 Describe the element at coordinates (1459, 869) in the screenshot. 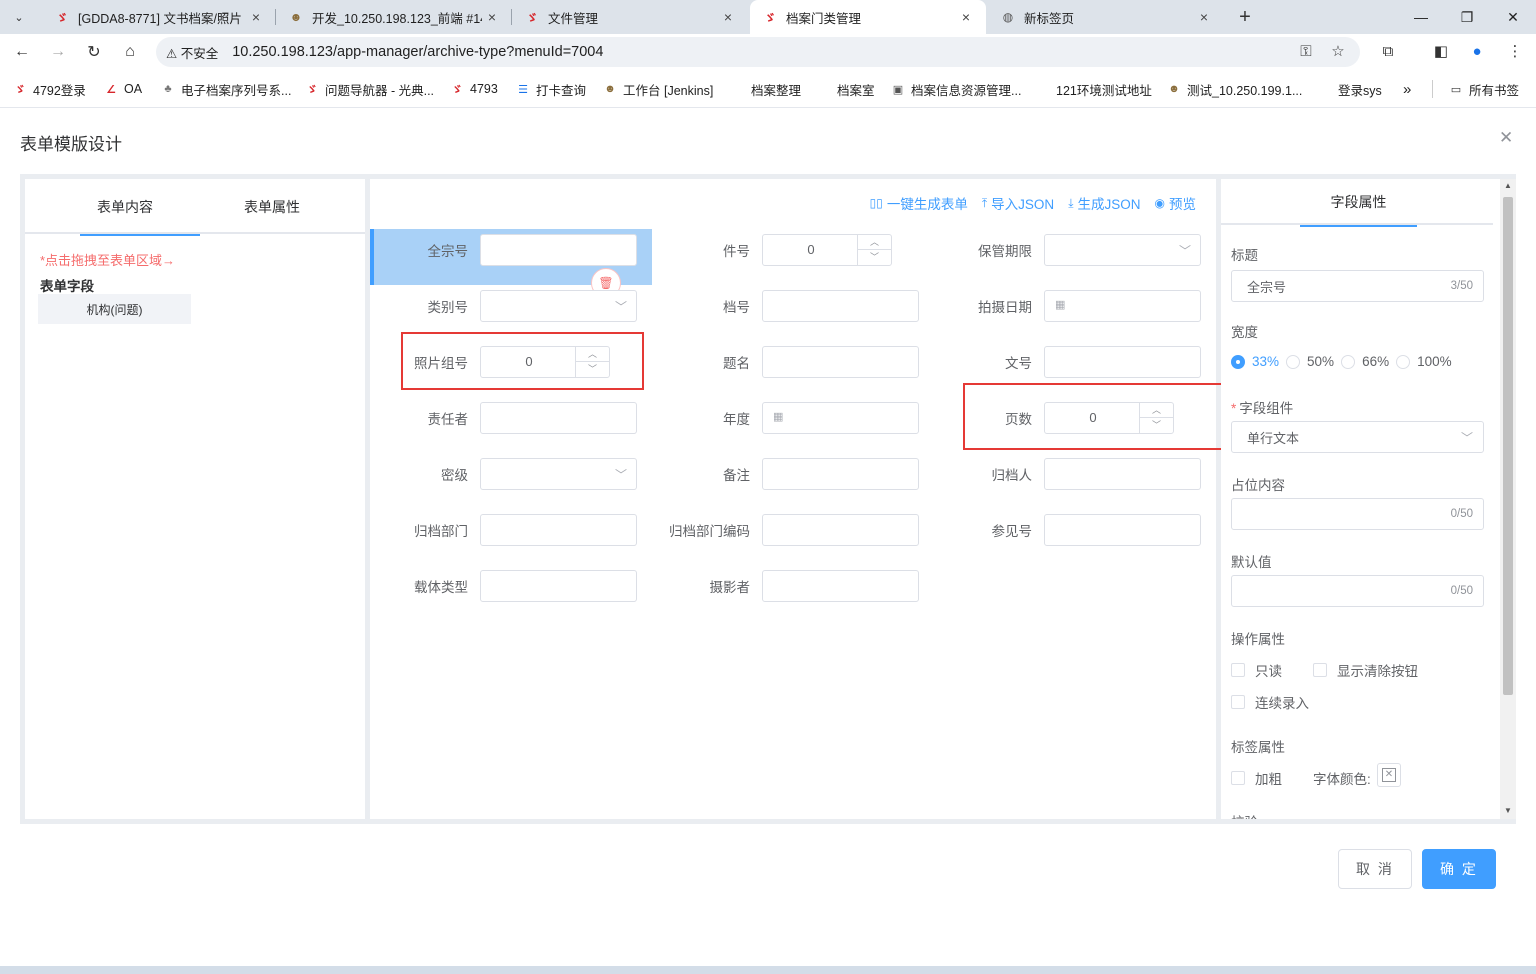

I see `confirm-button: 确 定` at that location.